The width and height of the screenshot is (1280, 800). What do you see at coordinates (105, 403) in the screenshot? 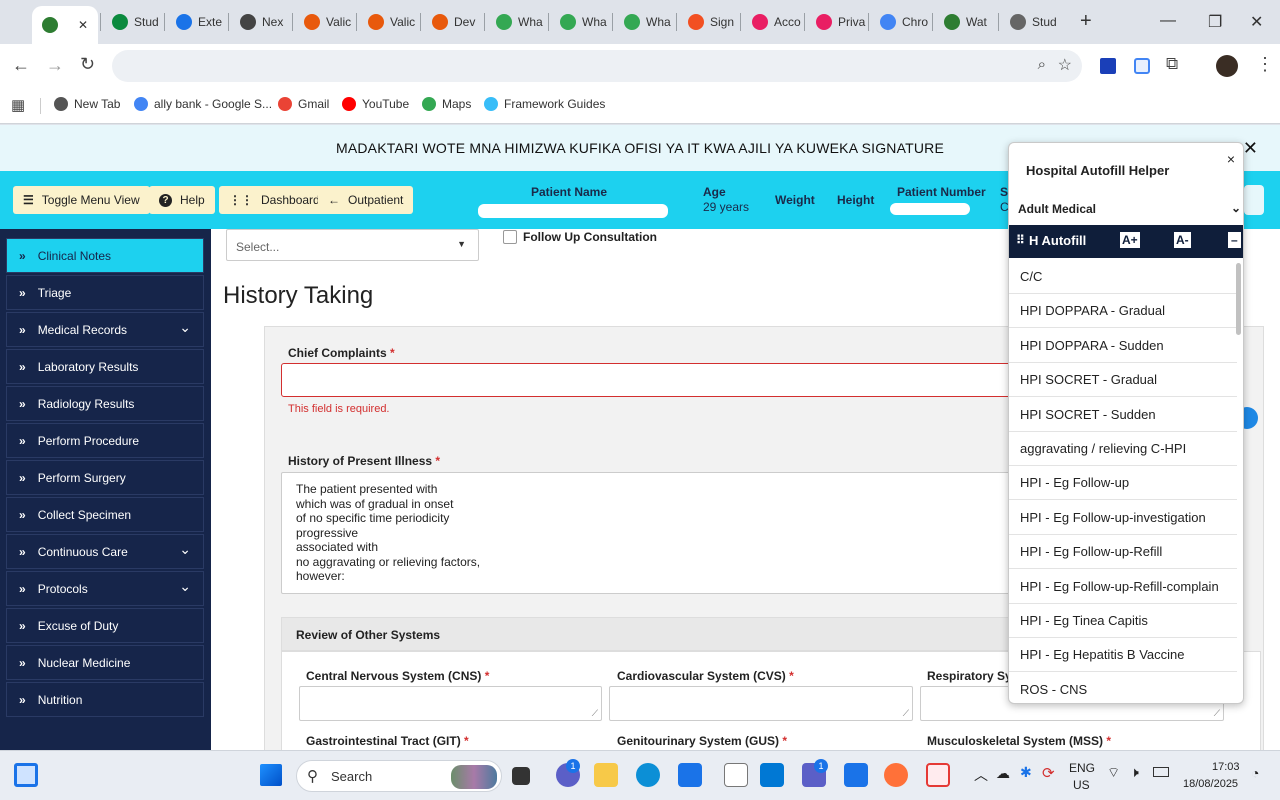
I see `sidebar-item: » Radiology Results` at bounding box center [105, 403].